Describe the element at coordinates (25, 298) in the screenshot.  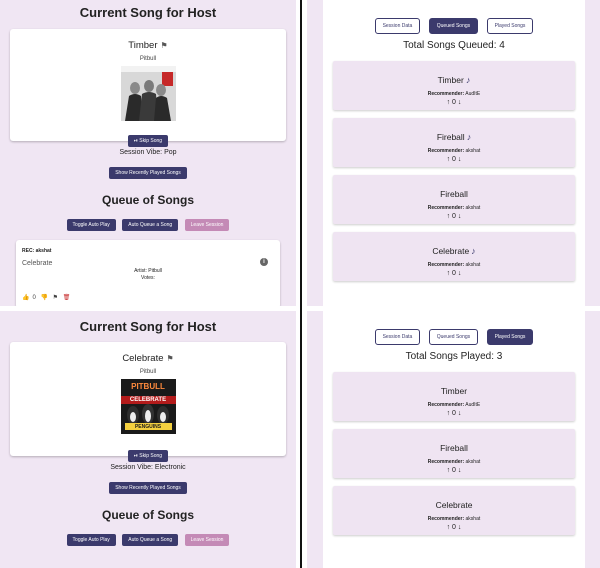
I see `thumbs-up-icon: 👍` at that location.